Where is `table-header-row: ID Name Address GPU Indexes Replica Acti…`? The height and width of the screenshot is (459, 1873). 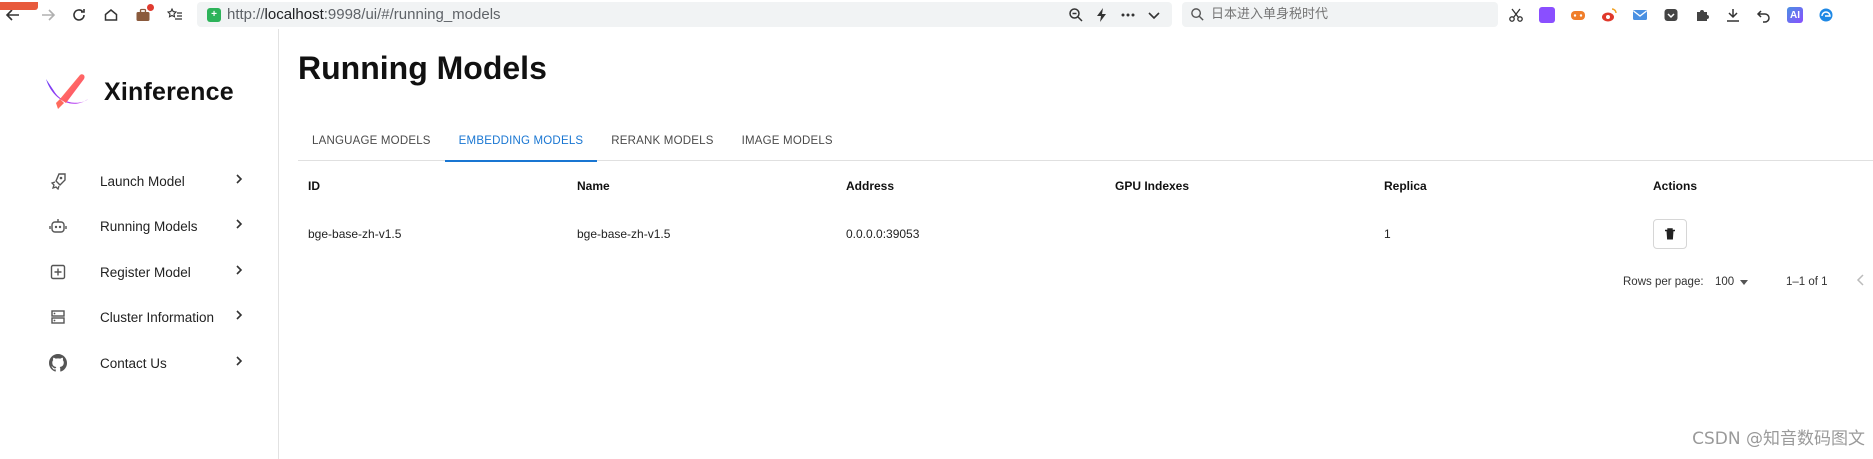 table-header-row: ID Name Address GPU Indexes Replica Acti… is located at coordinates (1085, 186).